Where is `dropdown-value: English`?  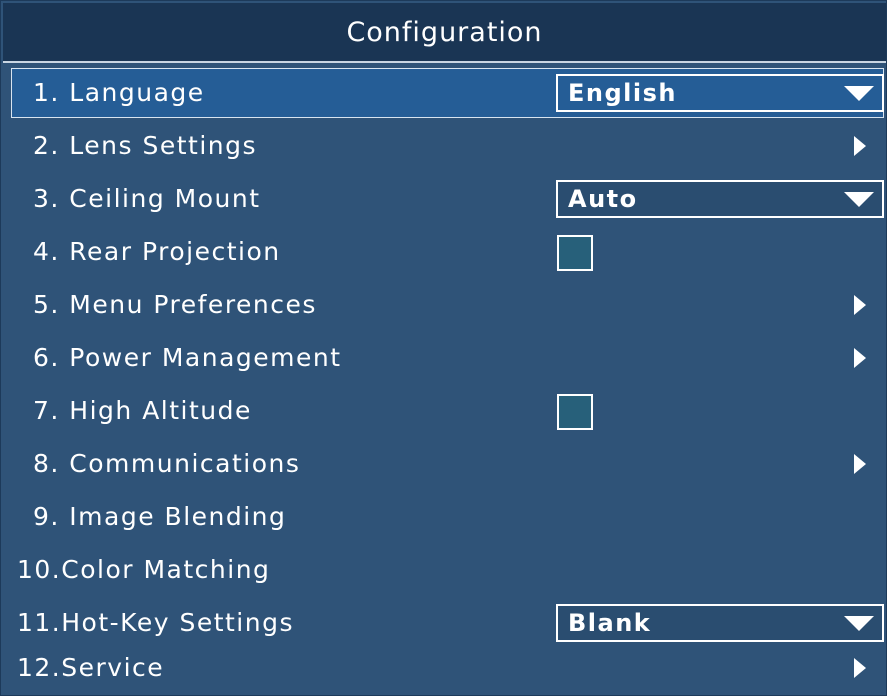 dropdown-value: English is located at coordinates (622, 93).